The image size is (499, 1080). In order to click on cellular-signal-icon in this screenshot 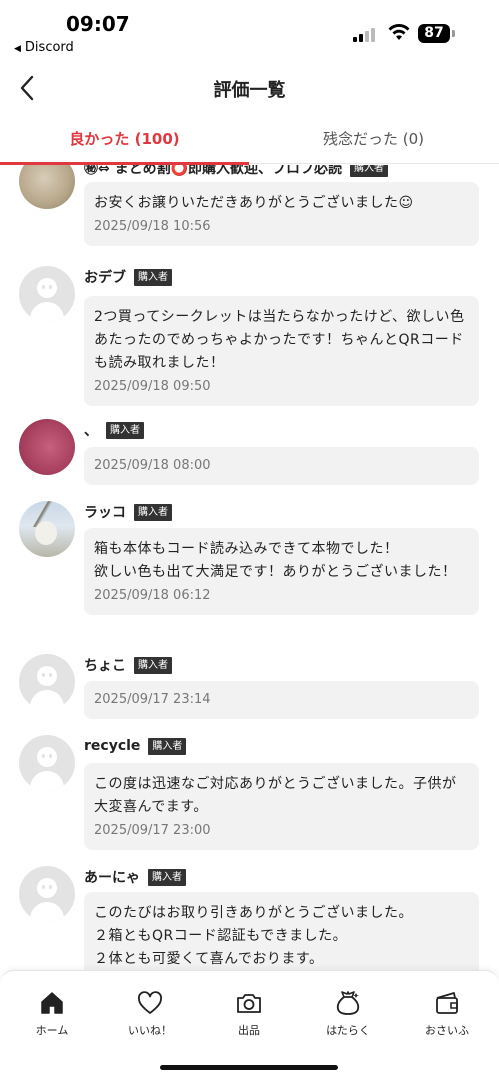, I will do `click(366, 35)`.